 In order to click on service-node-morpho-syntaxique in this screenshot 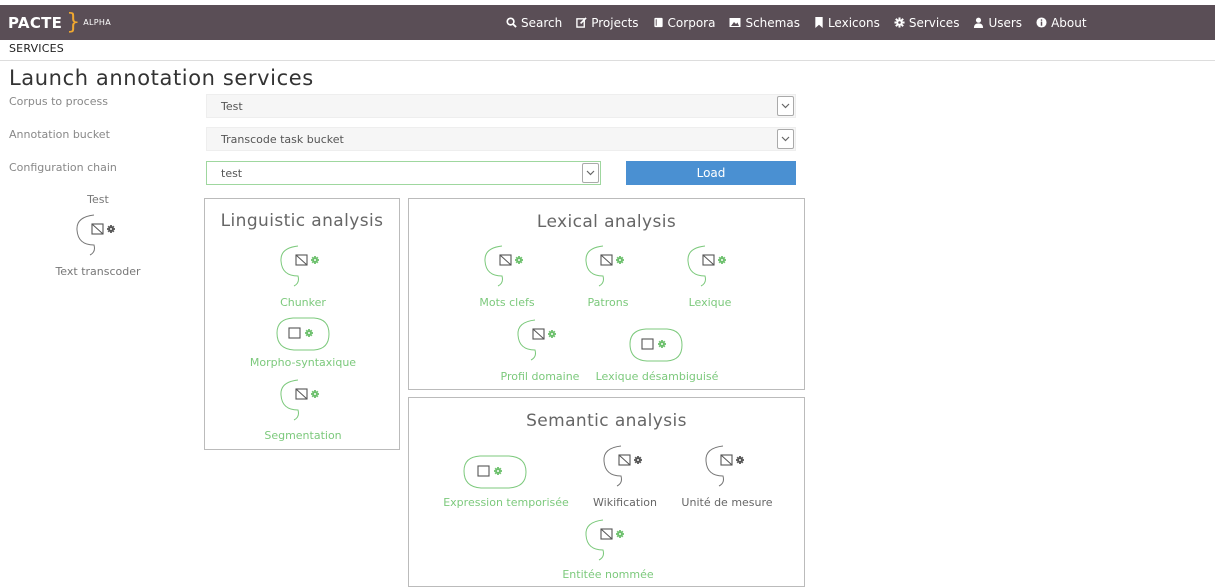, I will do `click(303, 337)`.